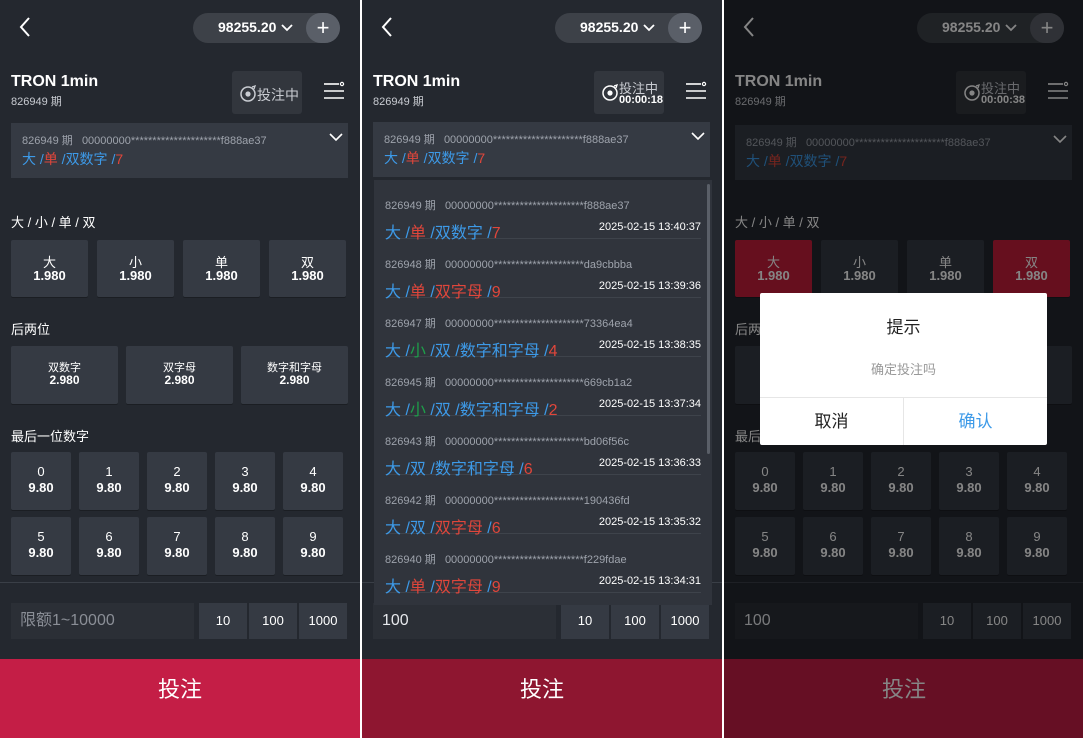 The image size is (1083, 738). Describe the element at coordinates (177, 471) in the screenshot. I see `option-label: 2` at that location.